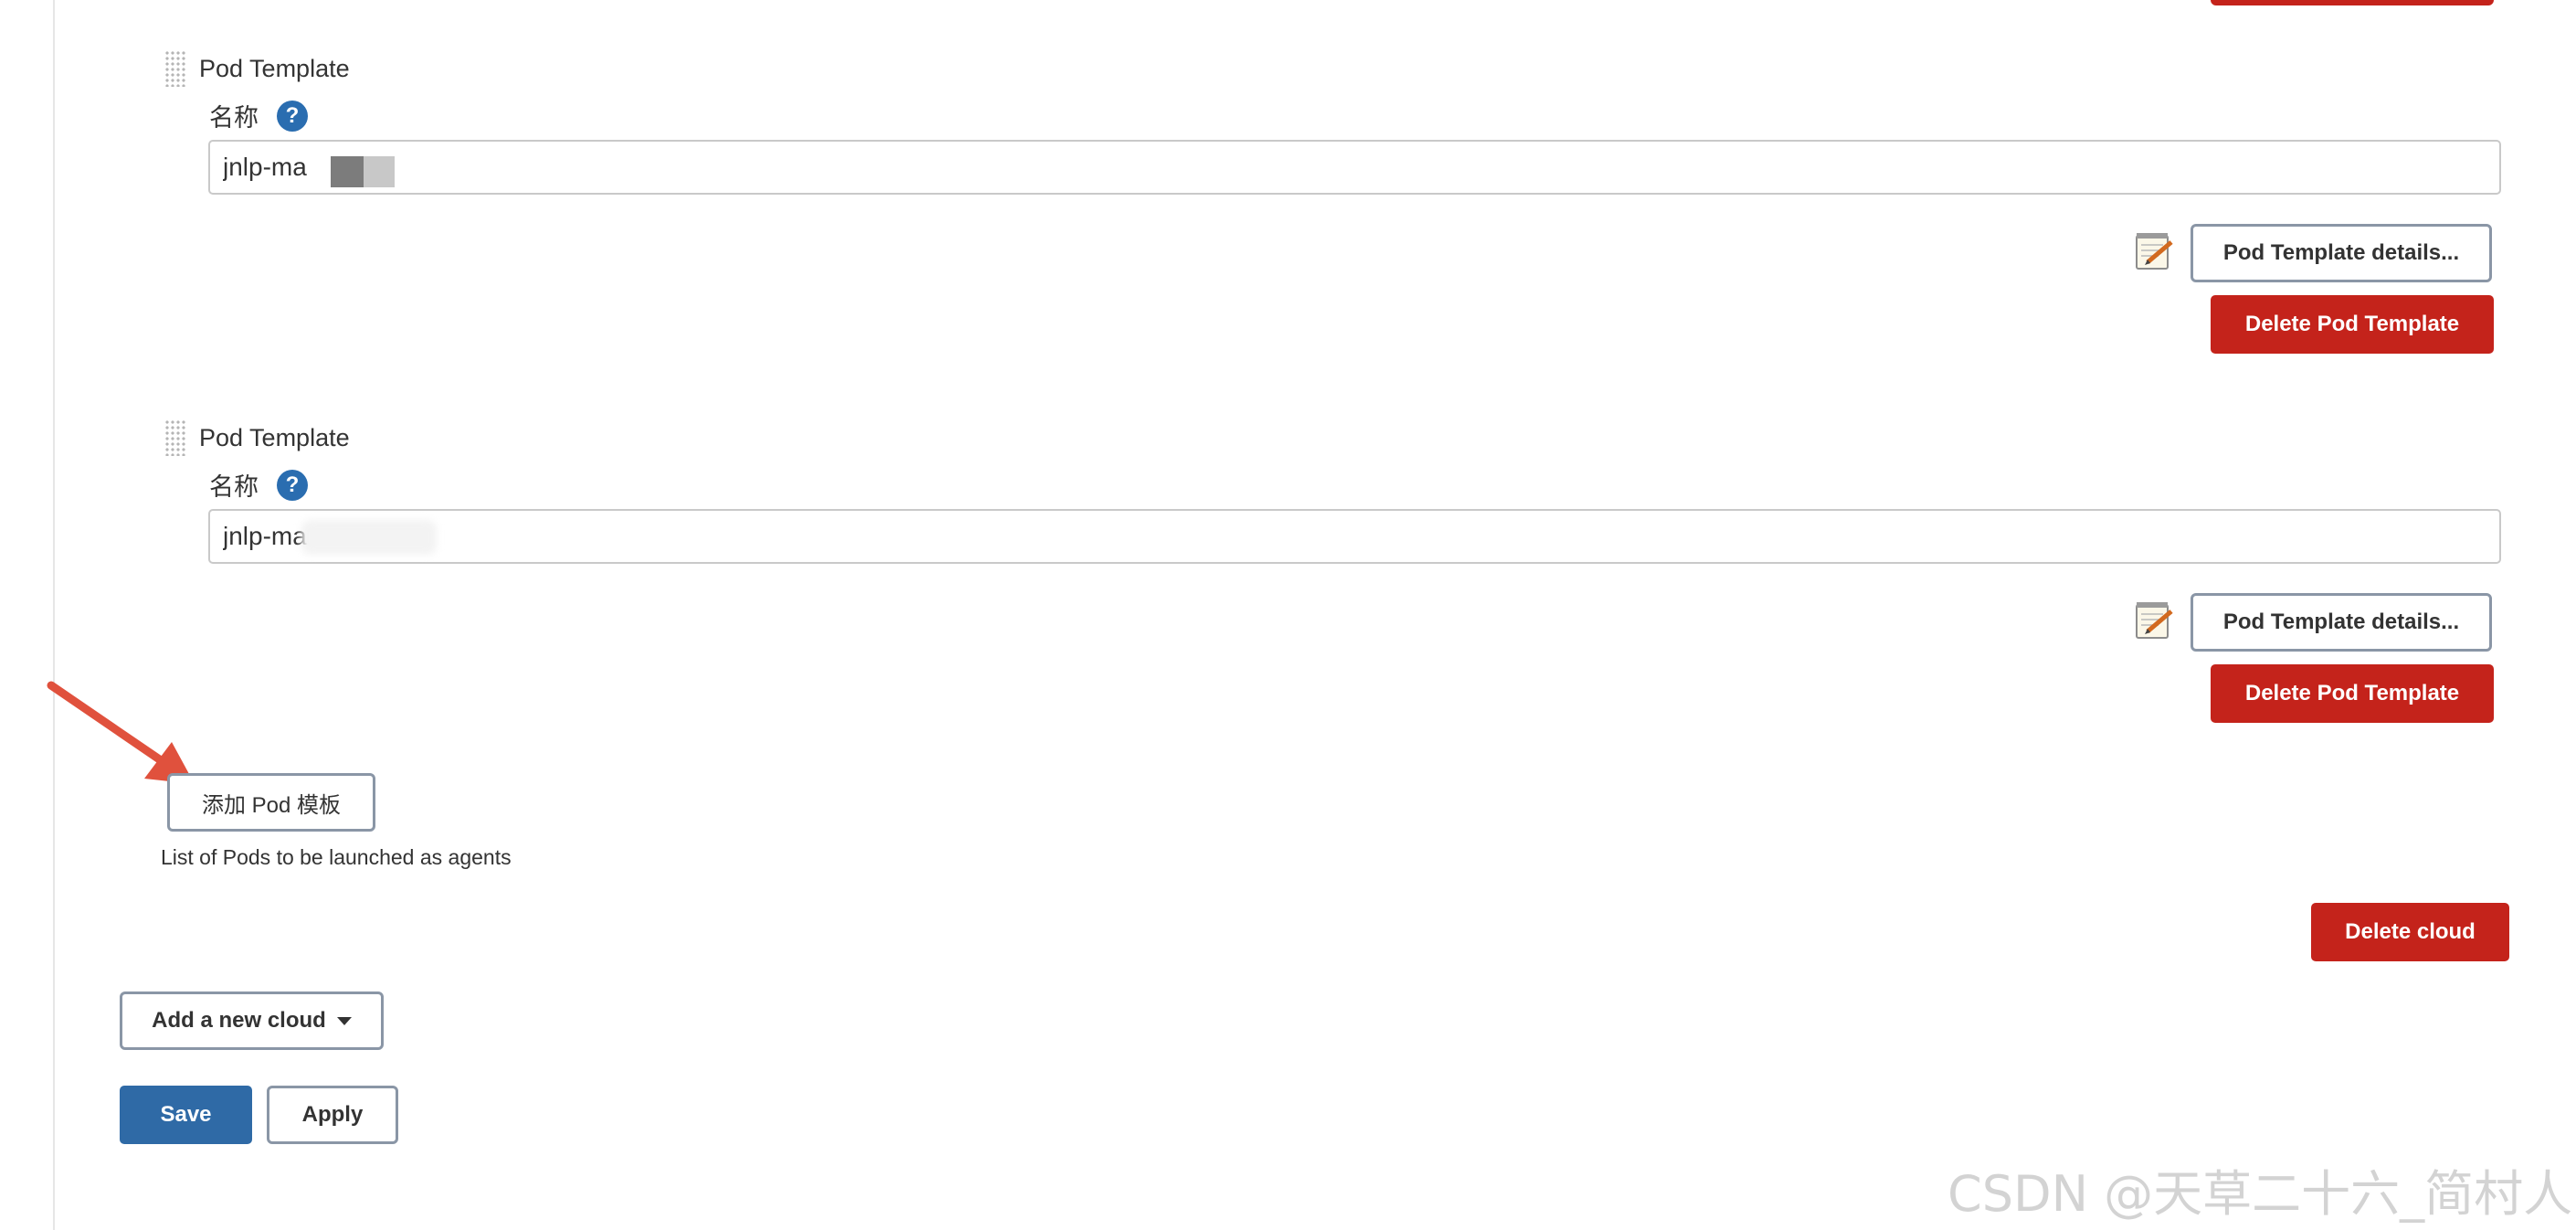 The height and width of the screenshot is (1230, 2576). What do you see at coordinates (54, 615) in the screenshot?
I see `left-border` at bounding box center [54, 615].